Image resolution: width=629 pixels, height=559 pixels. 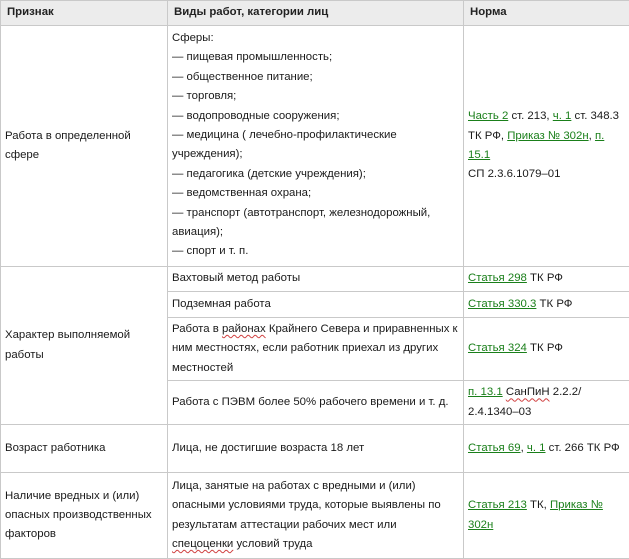 I want to click on link-clause-13-1: п. 13.1, so click(x=485, y=392).